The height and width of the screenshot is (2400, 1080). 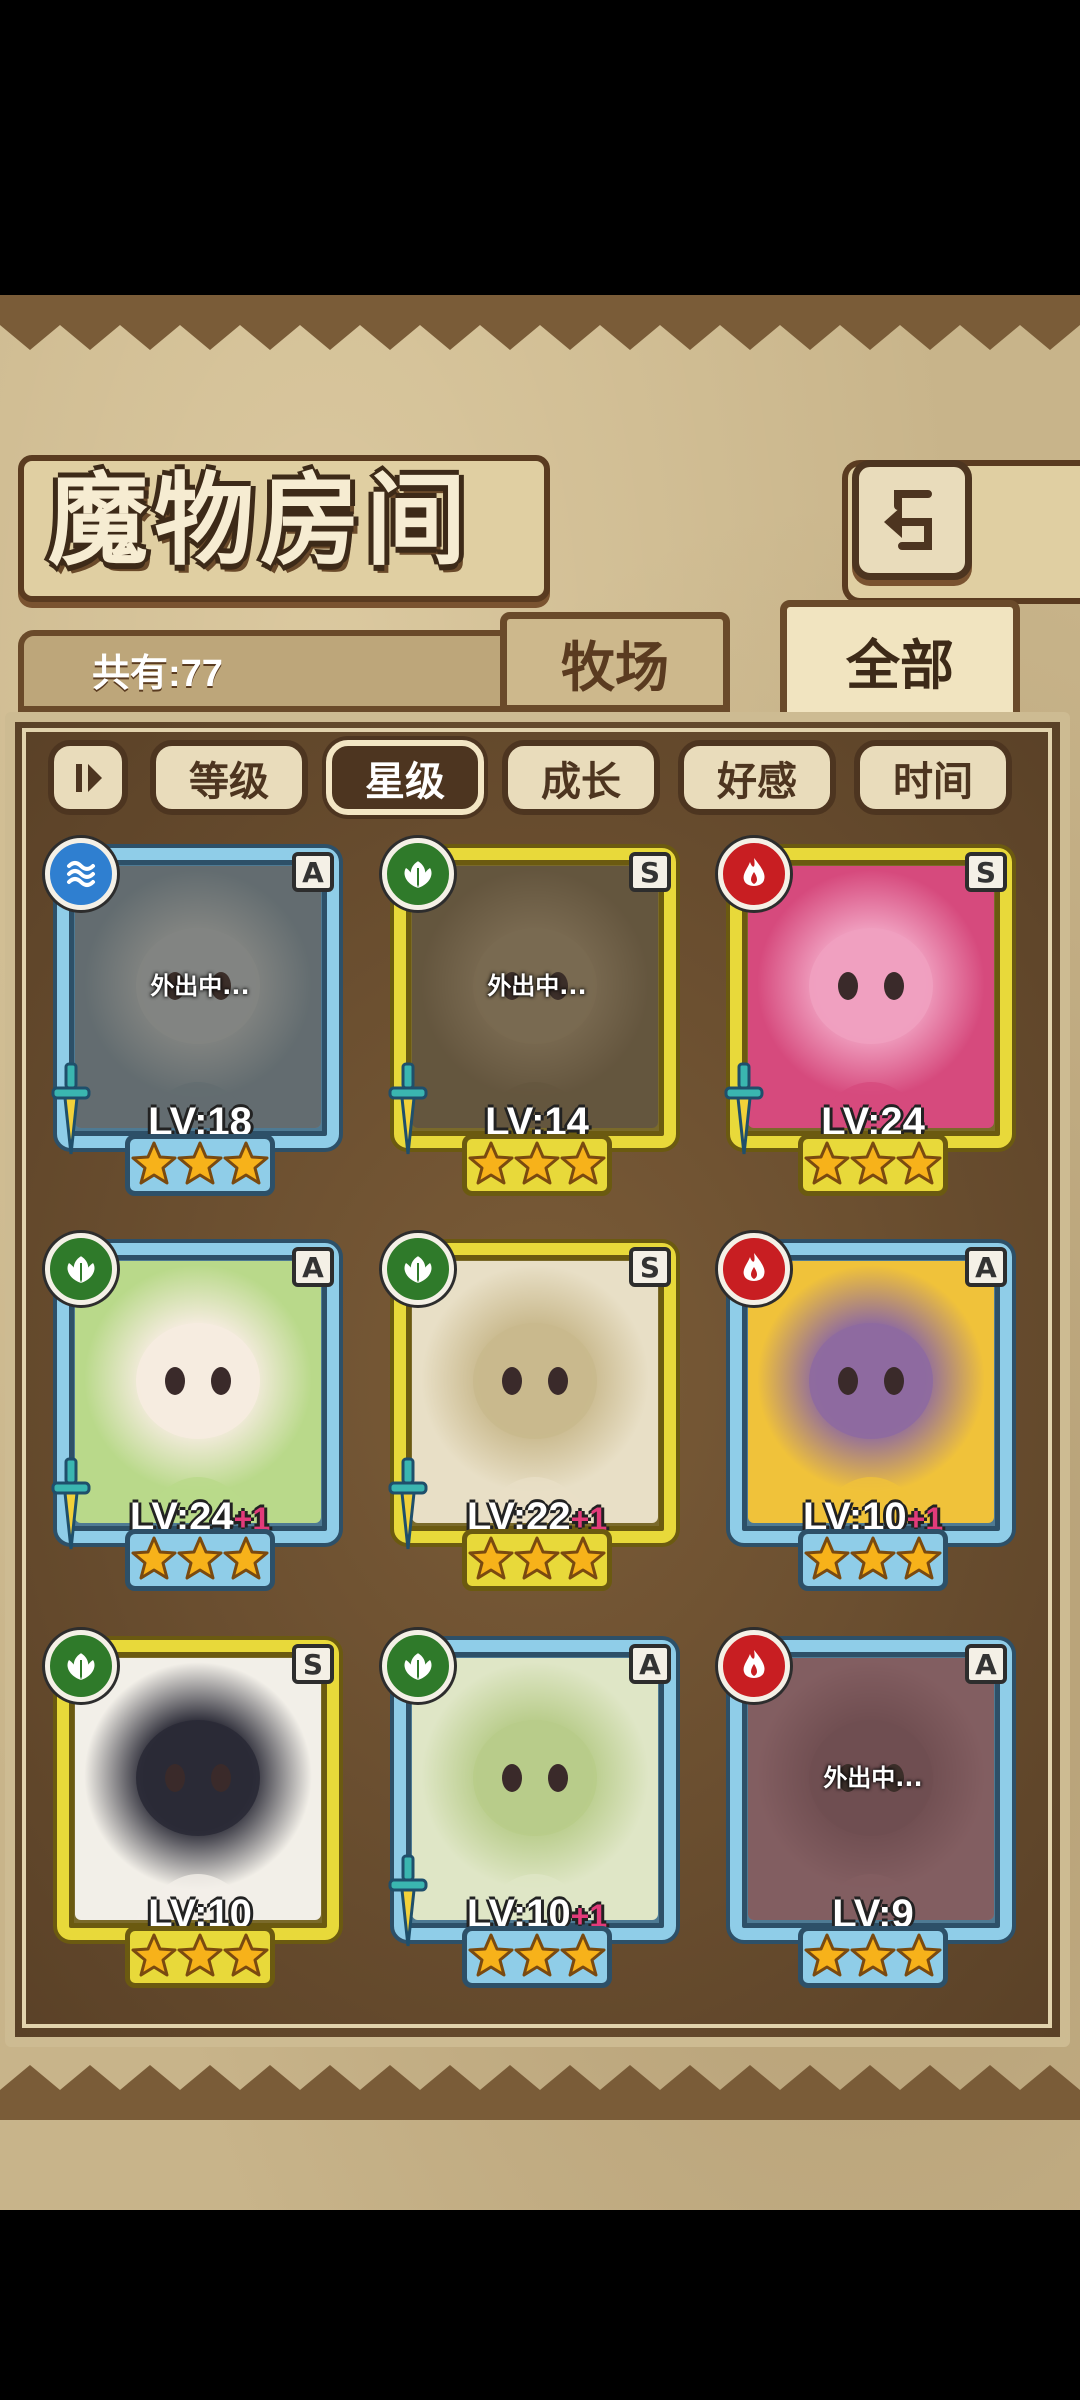 I want to click on sort-affection-button: 好感, so click(x=757, y=777).